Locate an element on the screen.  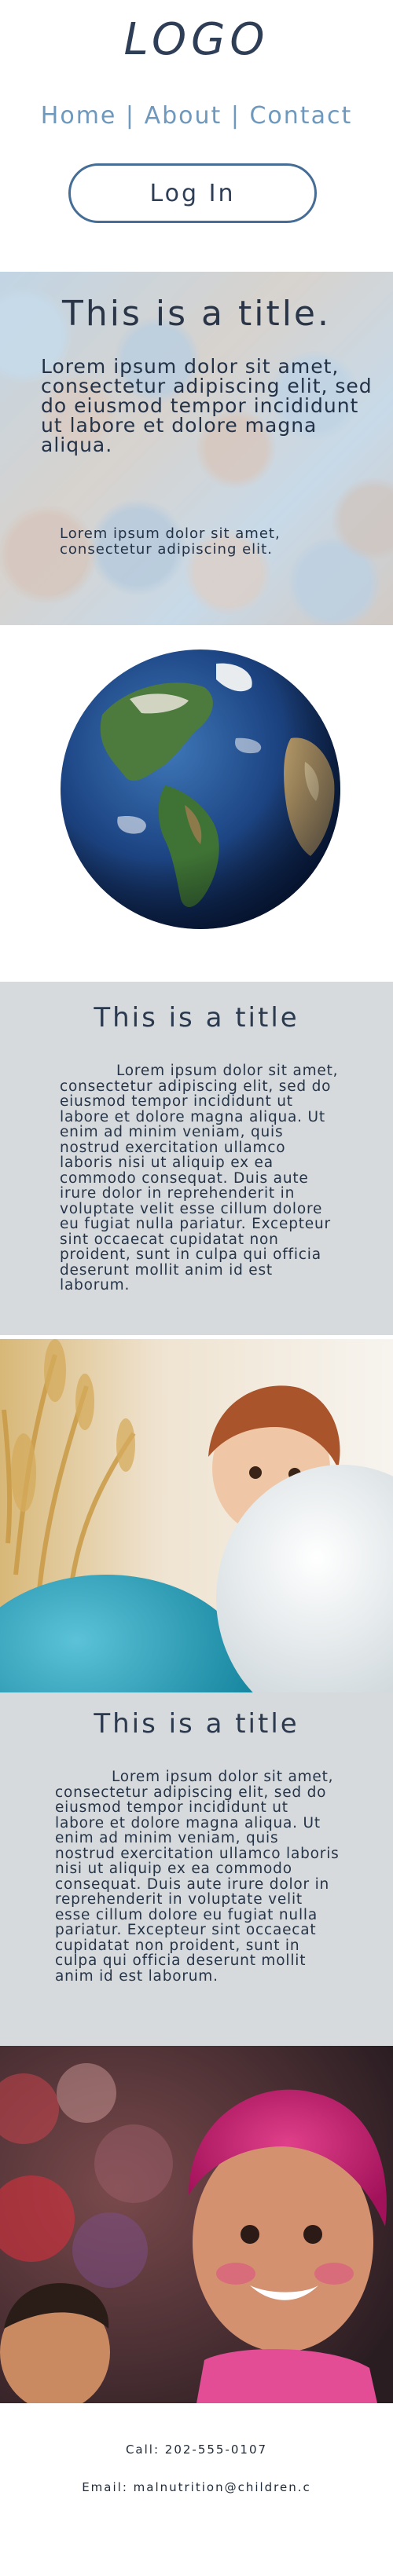
main-nav: Home | About | Contact is located at coordinates (196, 116).